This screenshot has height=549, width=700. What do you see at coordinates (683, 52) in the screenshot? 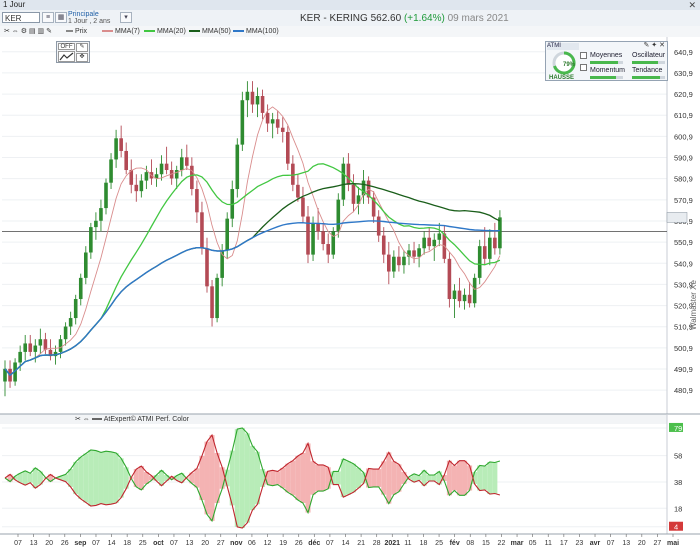
I see `price-tick-label: 640,9` at bounding box center [683, 52].